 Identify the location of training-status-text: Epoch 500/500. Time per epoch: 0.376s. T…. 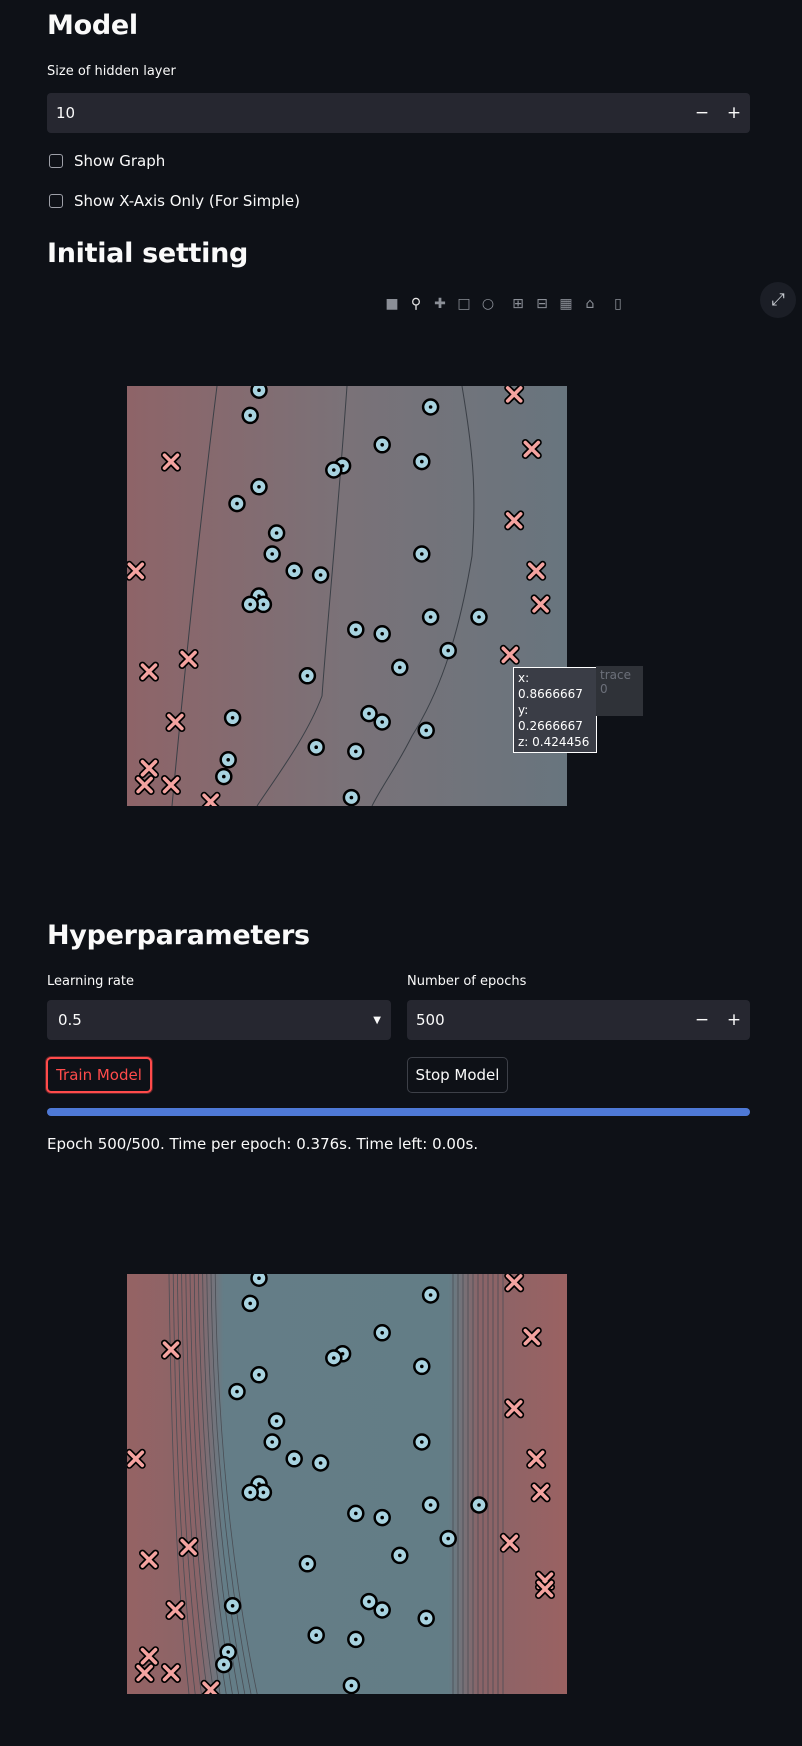
(263, 1144).